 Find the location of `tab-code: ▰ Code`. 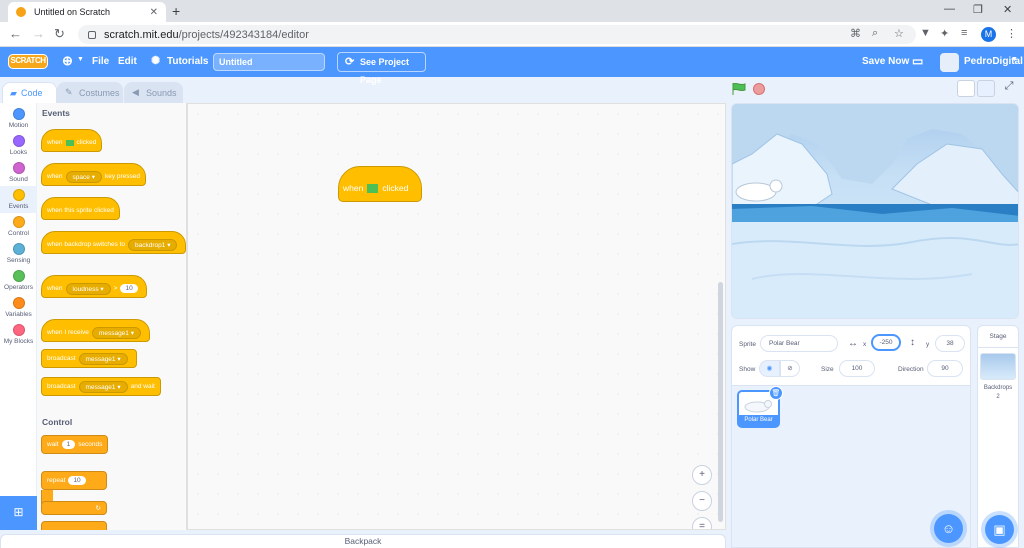

tab-code: ▰ Code is located at coordinates (29, 92).